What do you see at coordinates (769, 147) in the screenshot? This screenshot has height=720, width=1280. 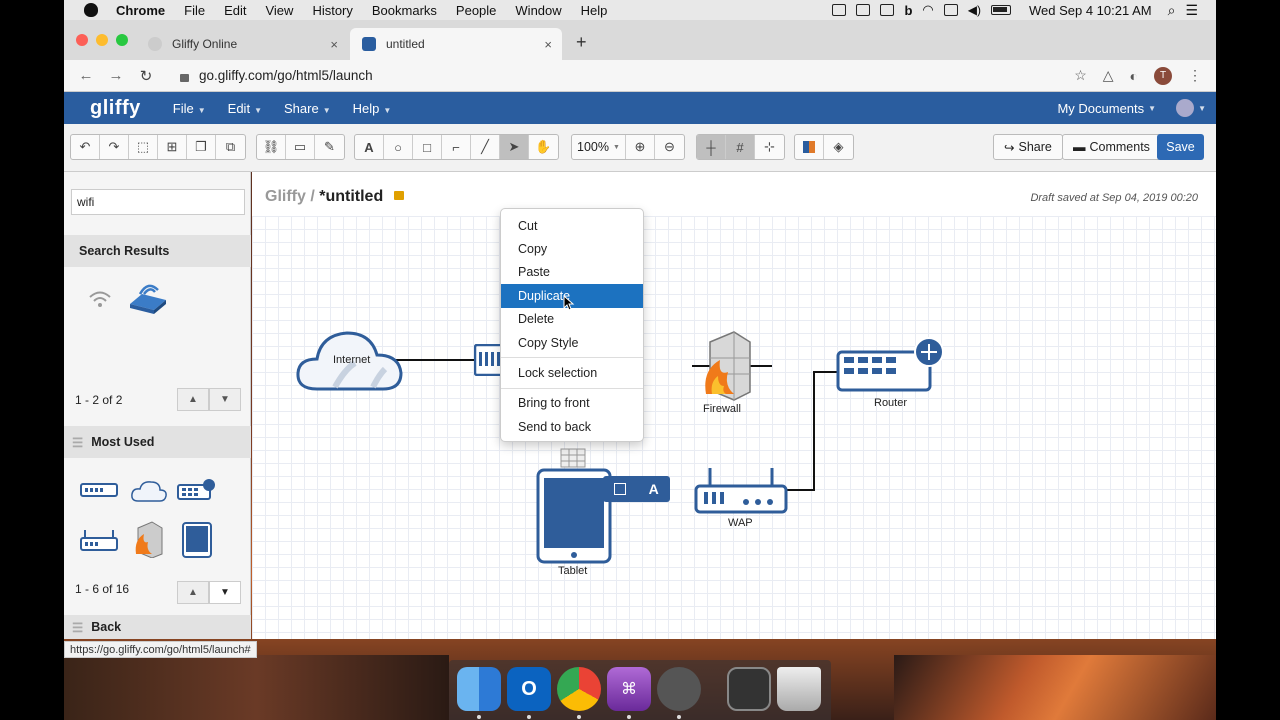 I see `snap-icon: ⊹` at bounding box center [769, 147].